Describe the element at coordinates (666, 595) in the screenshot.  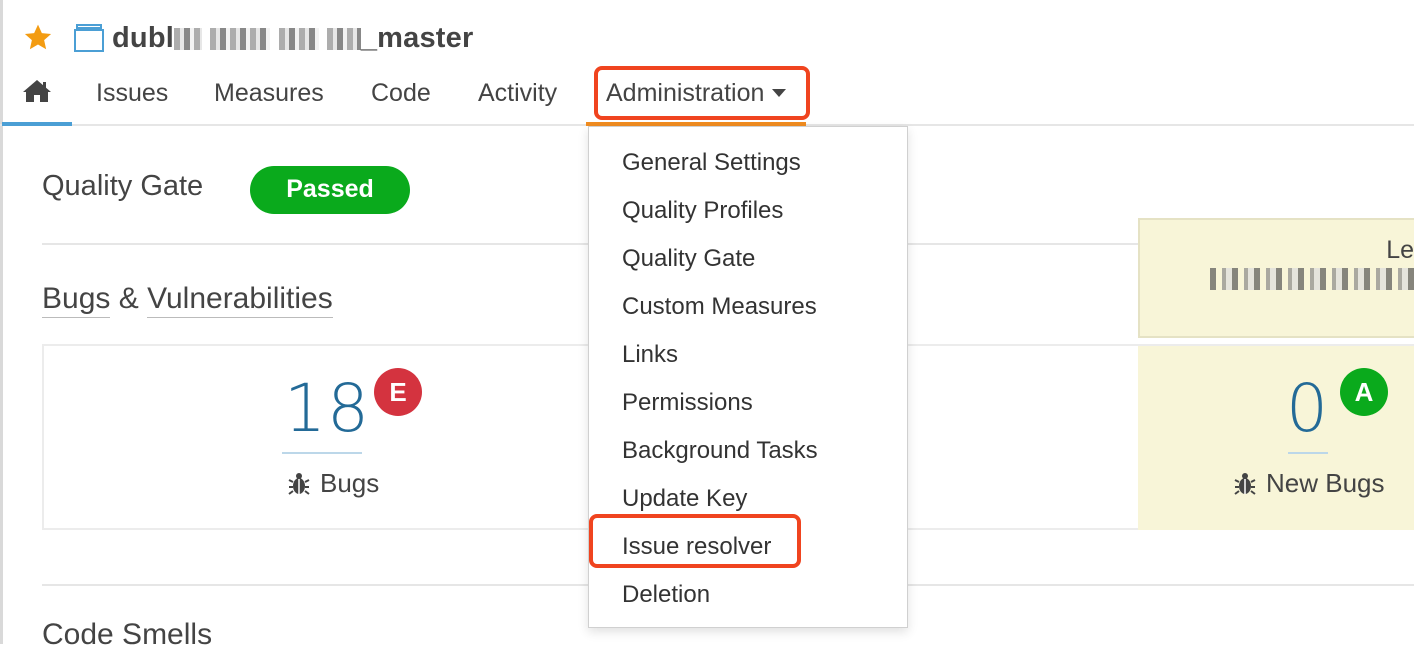
I see `menu-item-deletion: Deletion` at that location.